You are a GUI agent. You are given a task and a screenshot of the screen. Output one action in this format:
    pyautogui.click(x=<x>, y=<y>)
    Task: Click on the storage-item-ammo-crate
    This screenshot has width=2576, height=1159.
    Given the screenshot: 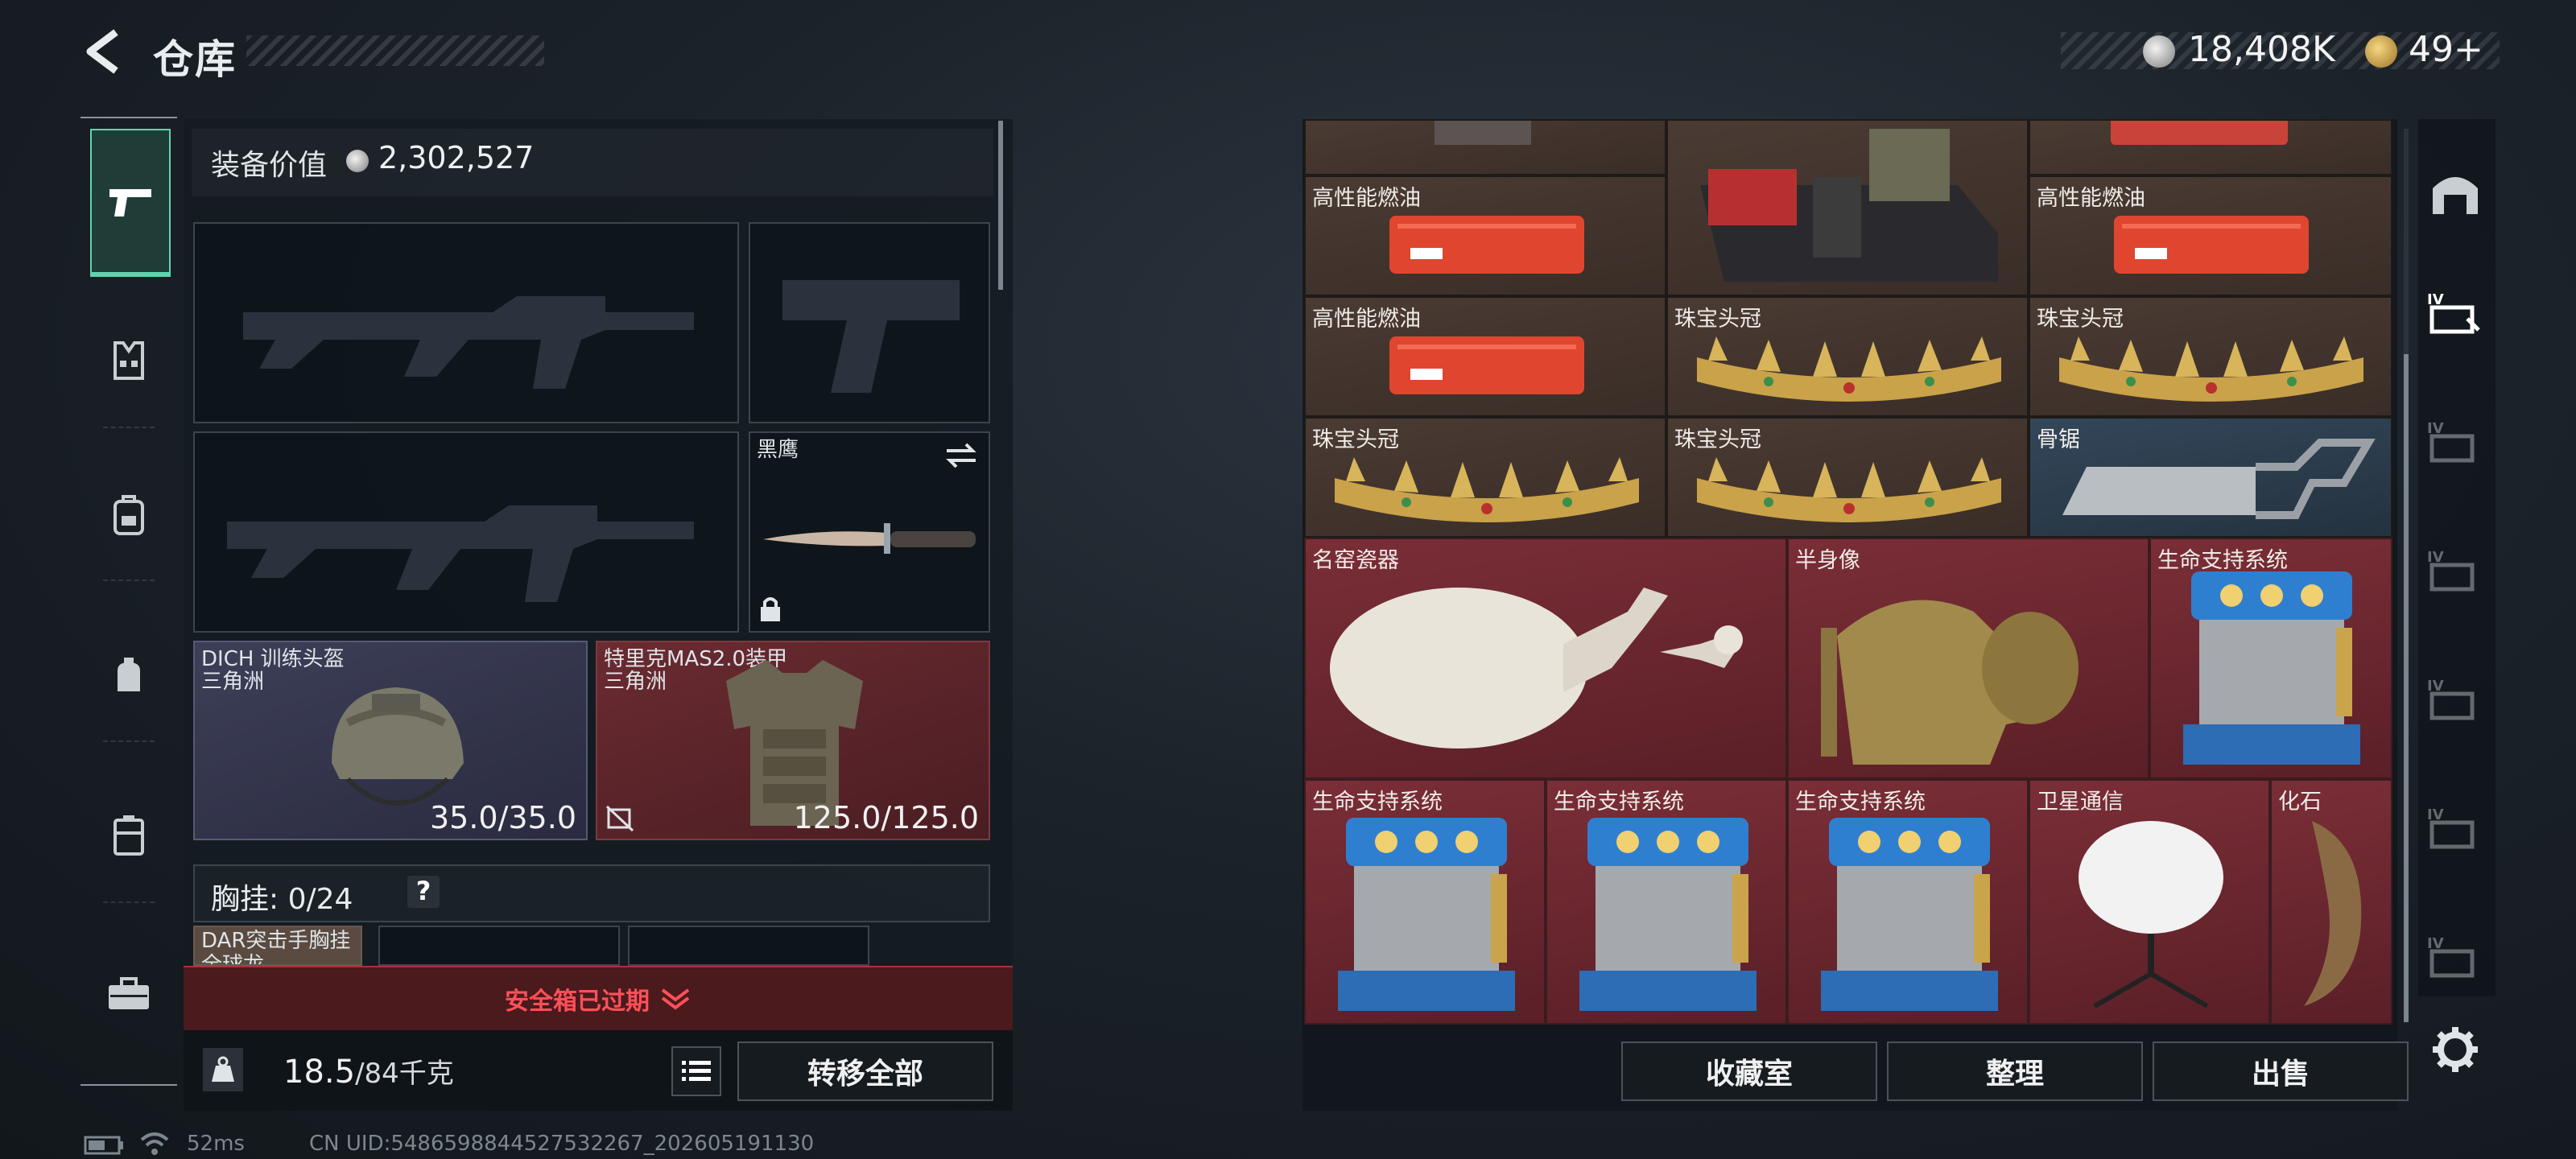 What is the action you would take?
    pyautogui.click(x=1848, y=207)
    